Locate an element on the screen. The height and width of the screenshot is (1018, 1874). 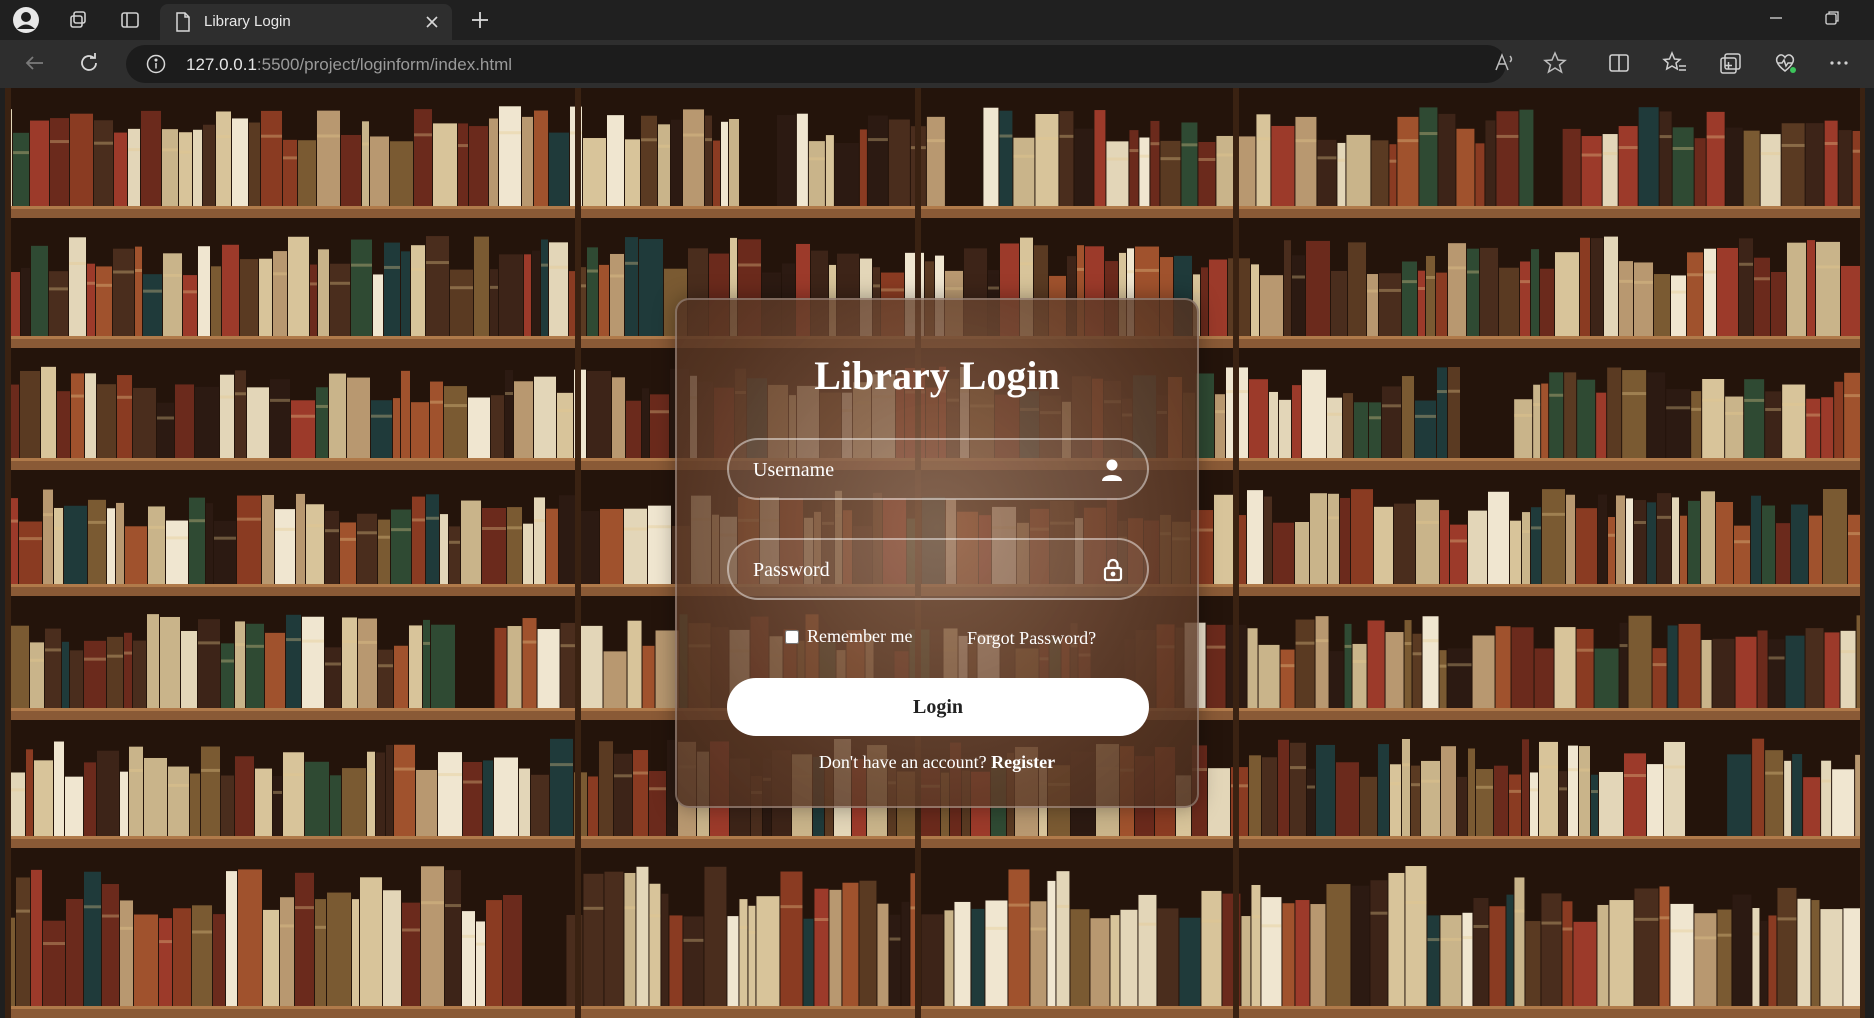
collections-icon is located at coordinates (1731, 65).